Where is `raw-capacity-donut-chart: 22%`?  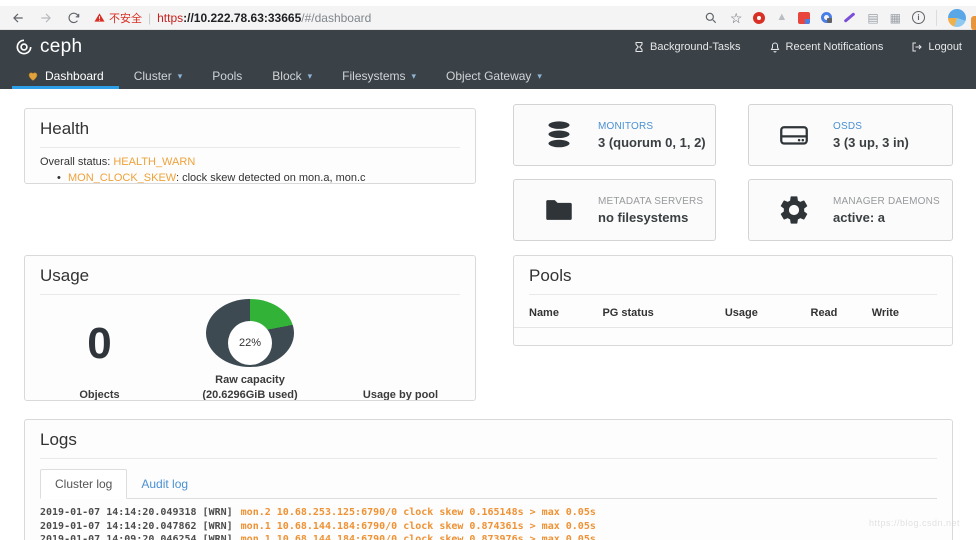
raw-capacity-donut-chart: 22% is located at coordinates (250, 333).